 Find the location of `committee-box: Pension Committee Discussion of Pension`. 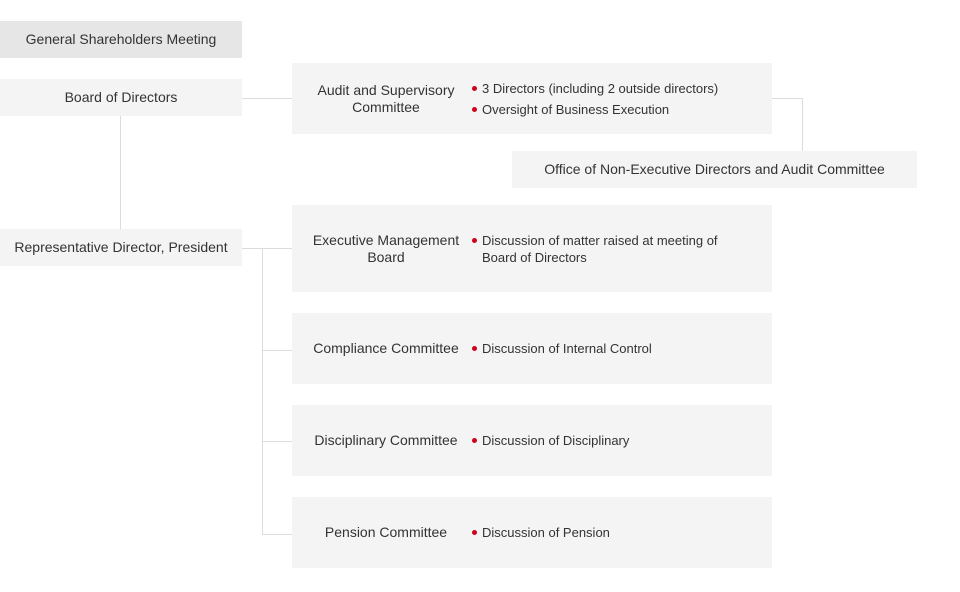

committee-box: Pension Committee Discussion of Pension is located at coordinates (532, 532).